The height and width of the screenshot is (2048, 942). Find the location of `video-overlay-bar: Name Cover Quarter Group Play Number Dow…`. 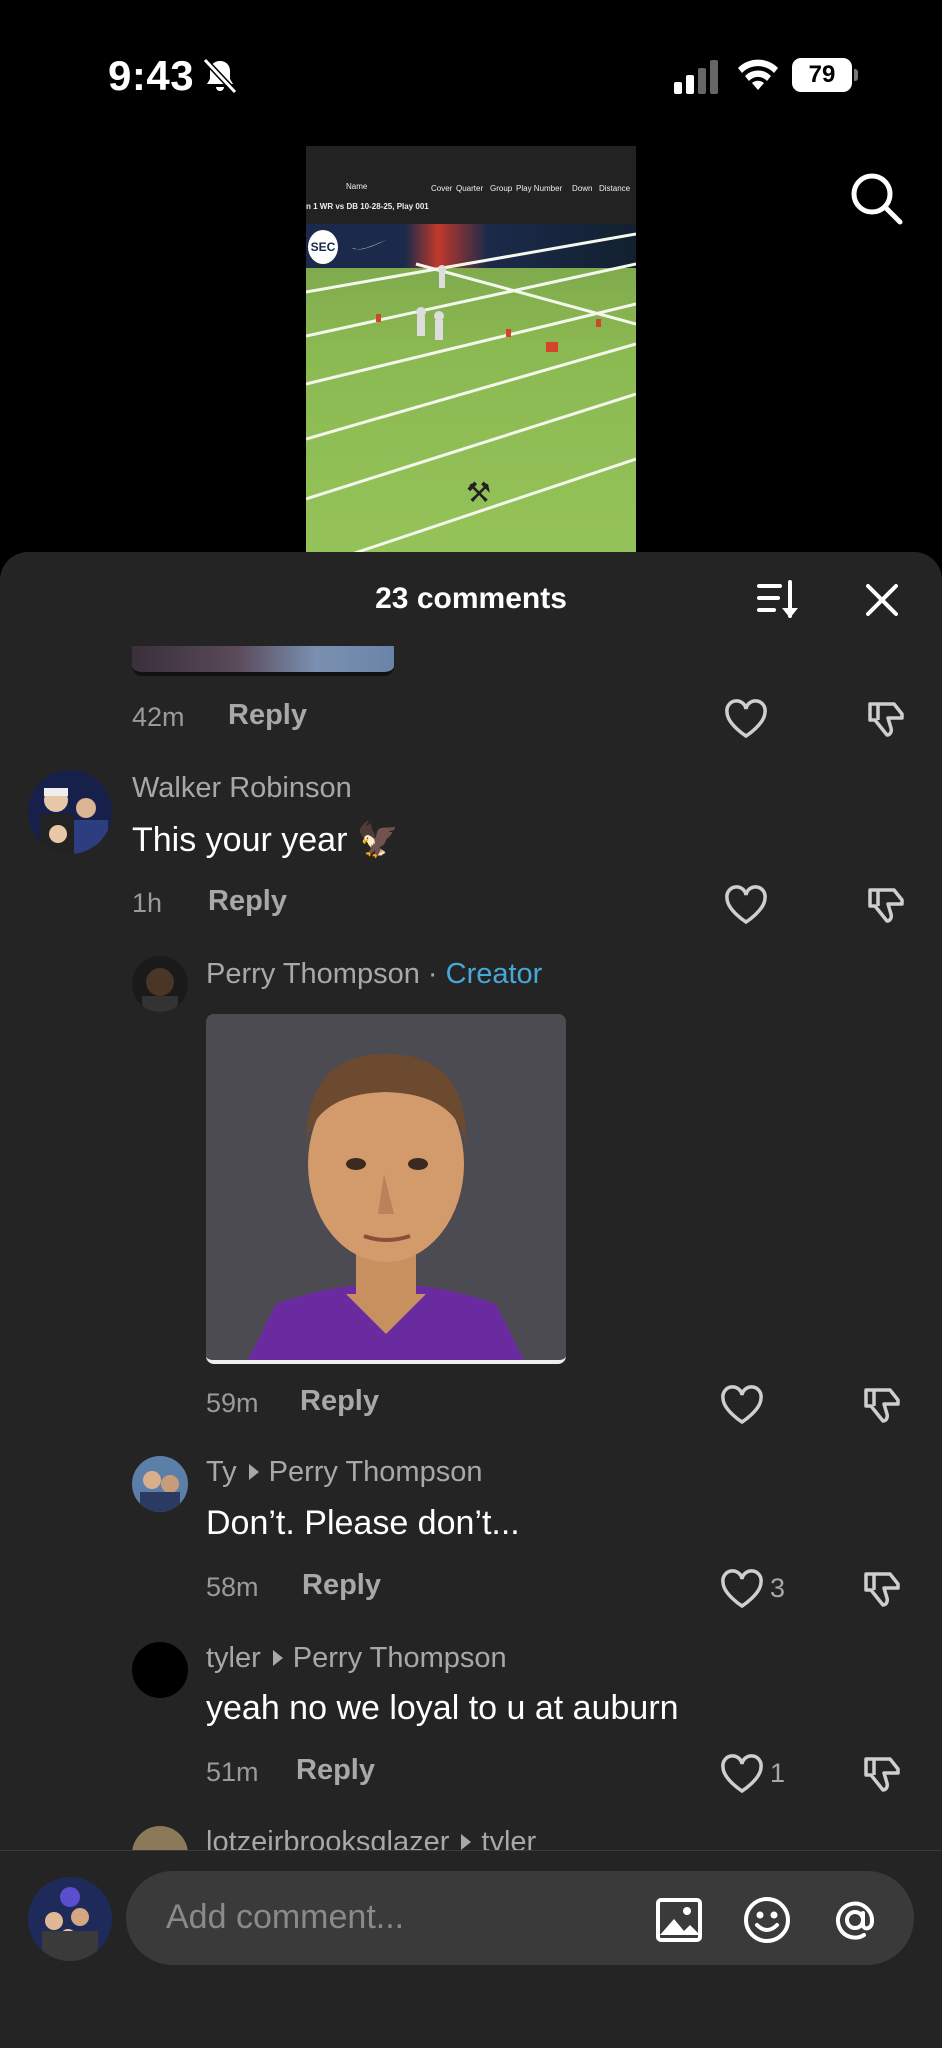

video-overlay-bar: Name Cover Quarter Group Play Number Dow… is located at coordinates (471, 185).